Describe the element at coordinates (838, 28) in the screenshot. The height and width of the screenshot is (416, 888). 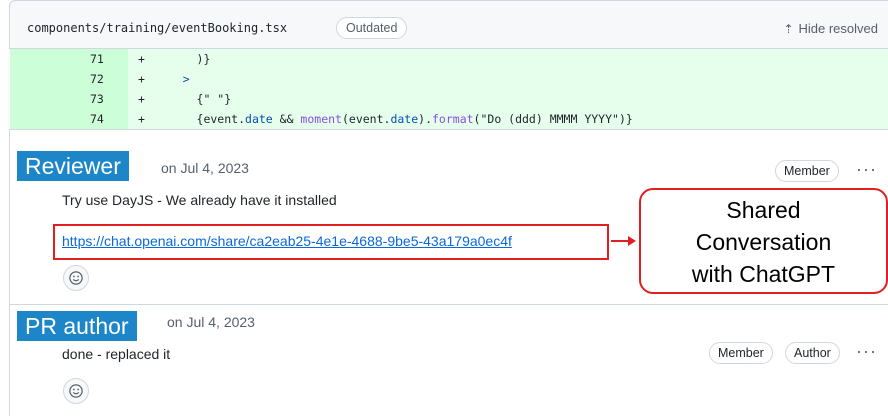
I see `hide-resolved-label: Hide resolved` at that location.